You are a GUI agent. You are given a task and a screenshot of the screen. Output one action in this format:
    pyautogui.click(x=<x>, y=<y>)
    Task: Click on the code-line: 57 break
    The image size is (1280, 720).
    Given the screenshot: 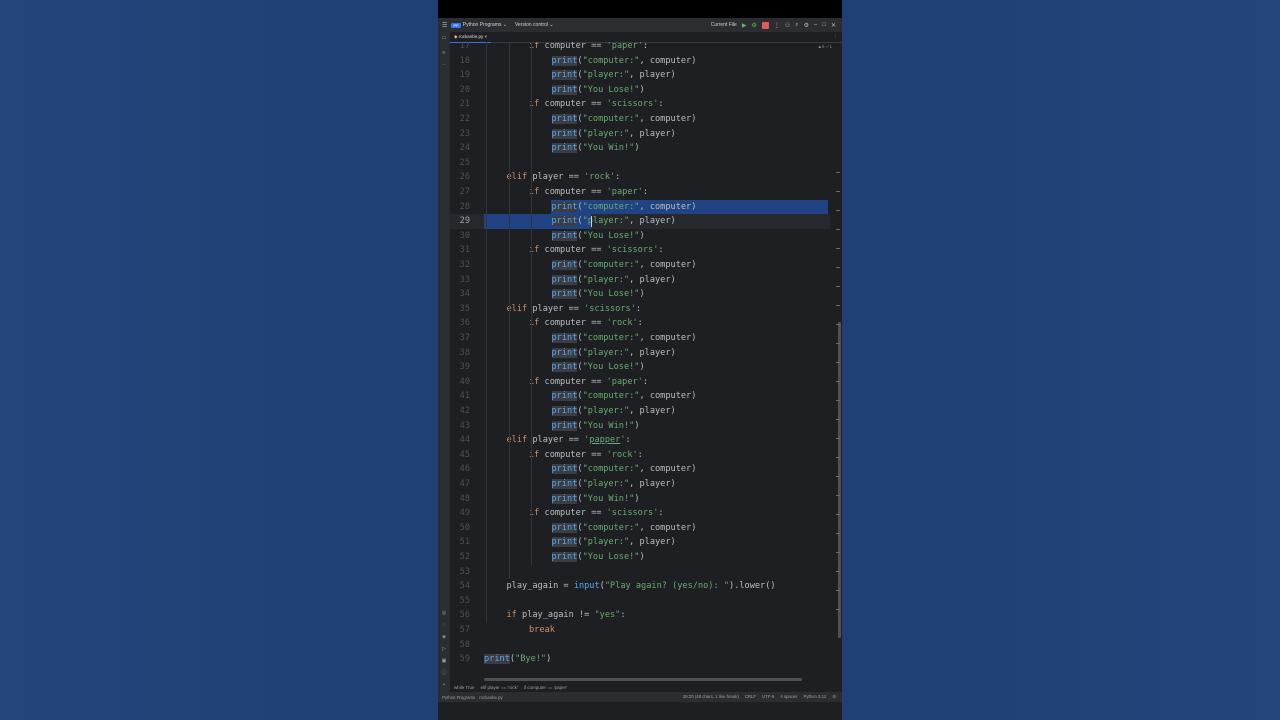 What is the action you would take?
    pyautogui.click(x=640, y=630)
    